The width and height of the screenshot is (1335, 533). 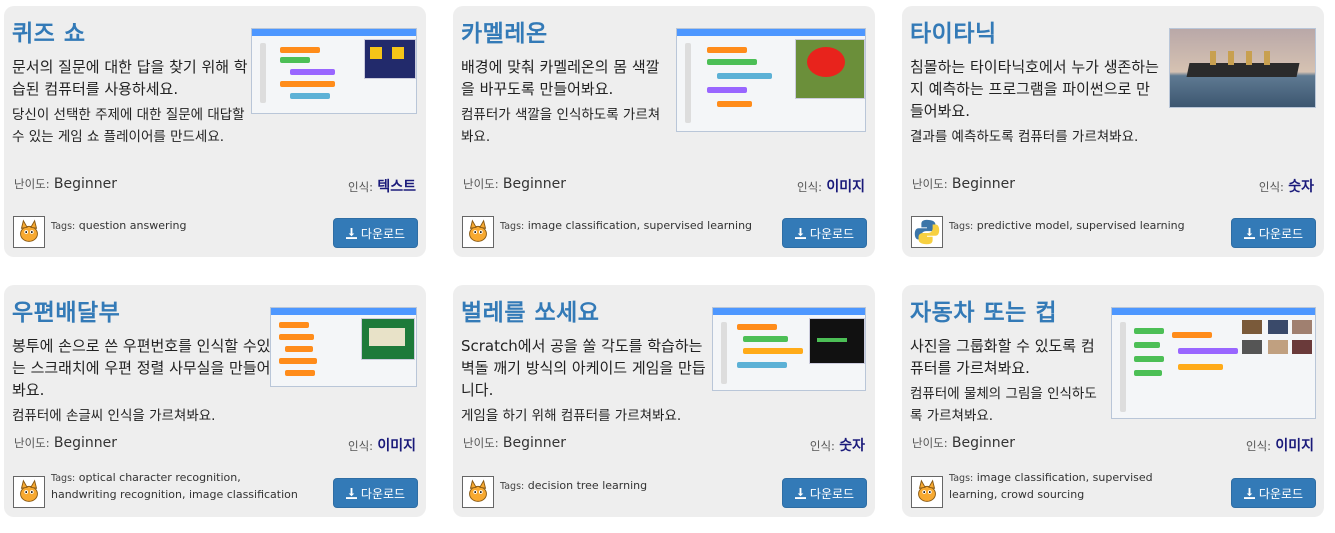 I want to click on card-description-detail: 결과를 예측하도록 컴퓨터를 가르쳐봐요., so click(x=1024, y=137).